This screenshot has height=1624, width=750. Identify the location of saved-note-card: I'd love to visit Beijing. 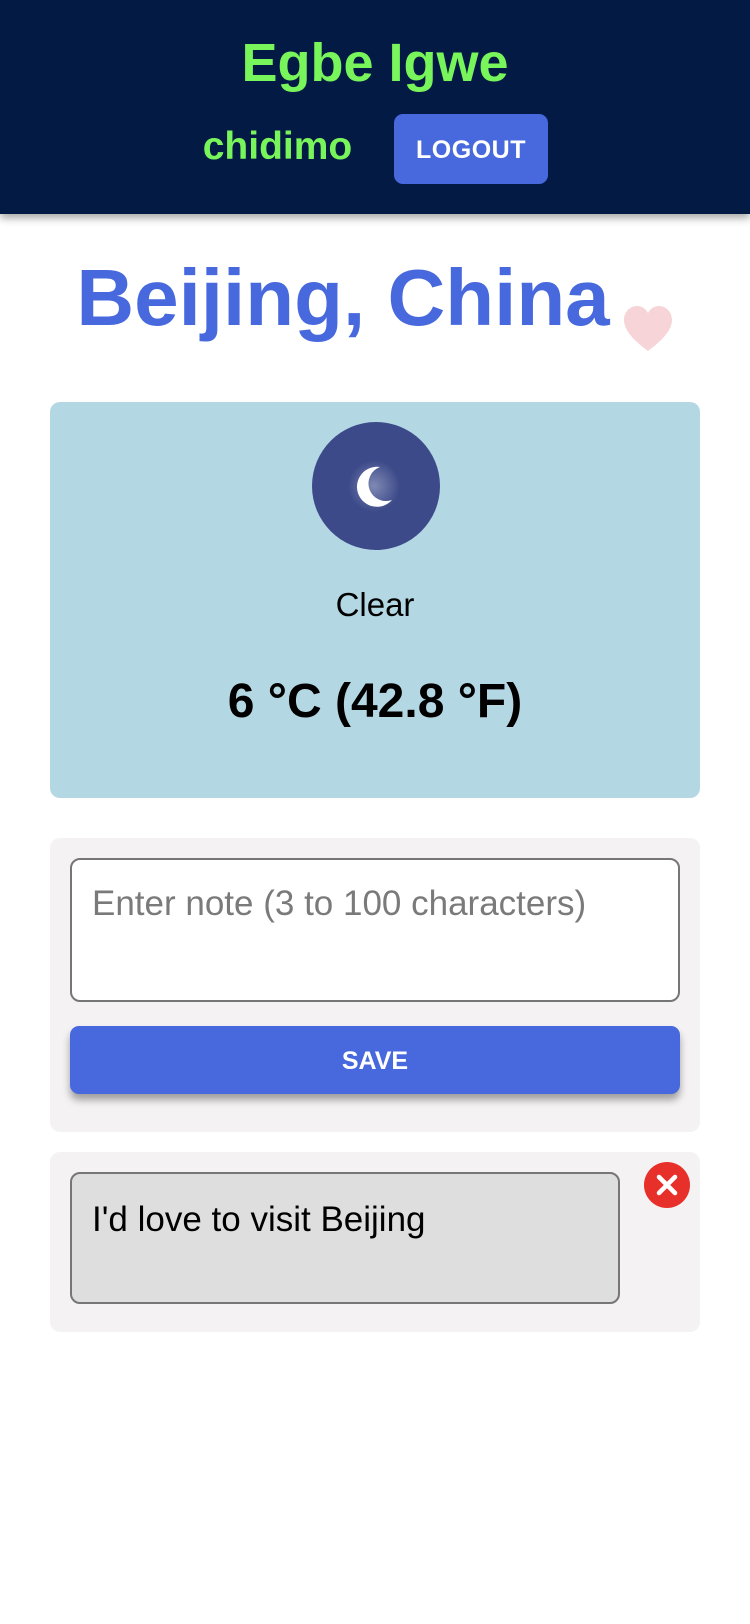
(375, 1242).